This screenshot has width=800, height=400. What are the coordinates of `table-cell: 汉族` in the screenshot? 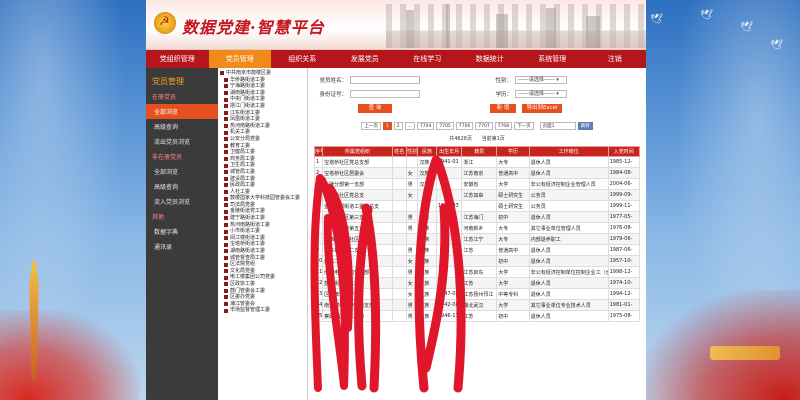 It's located at (427, 316).